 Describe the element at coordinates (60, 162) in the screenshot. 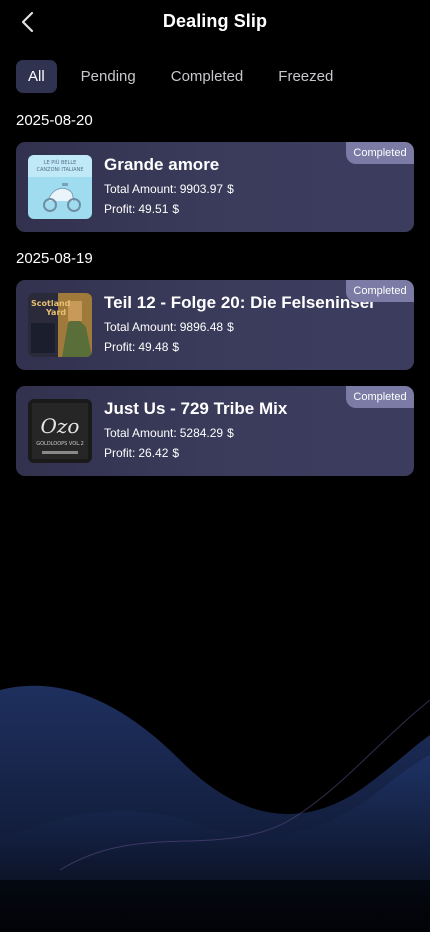

I see `svg-text: LE PIÙ BELLE` at that location.